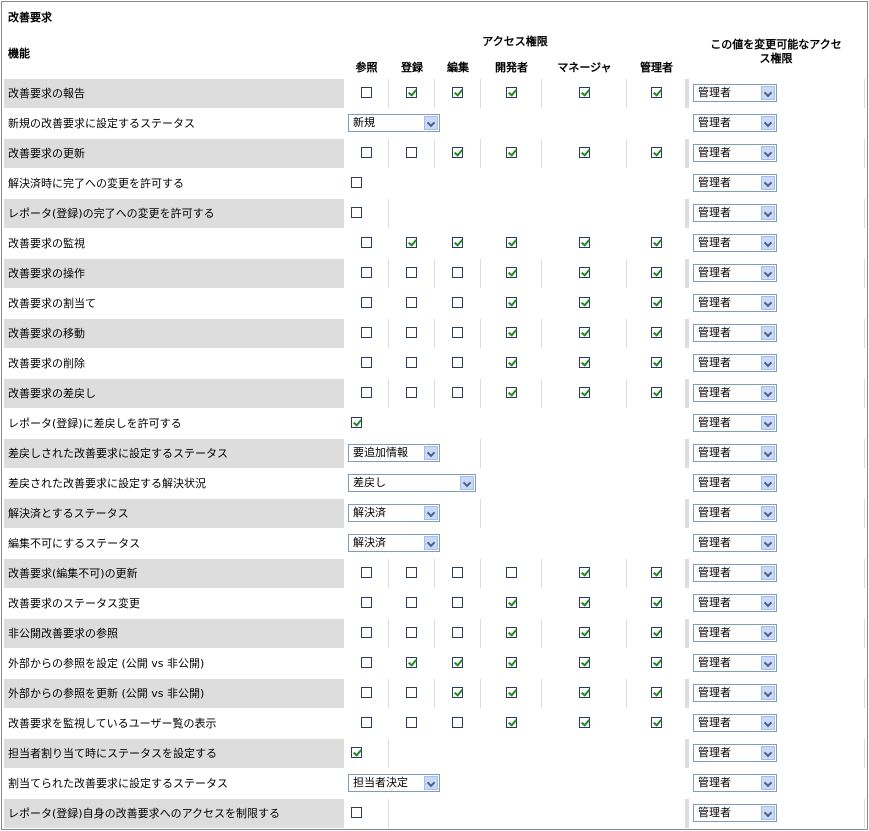 The image size is (869, 831). I want to click on status-select: 要追加情報, so click(394, 453).